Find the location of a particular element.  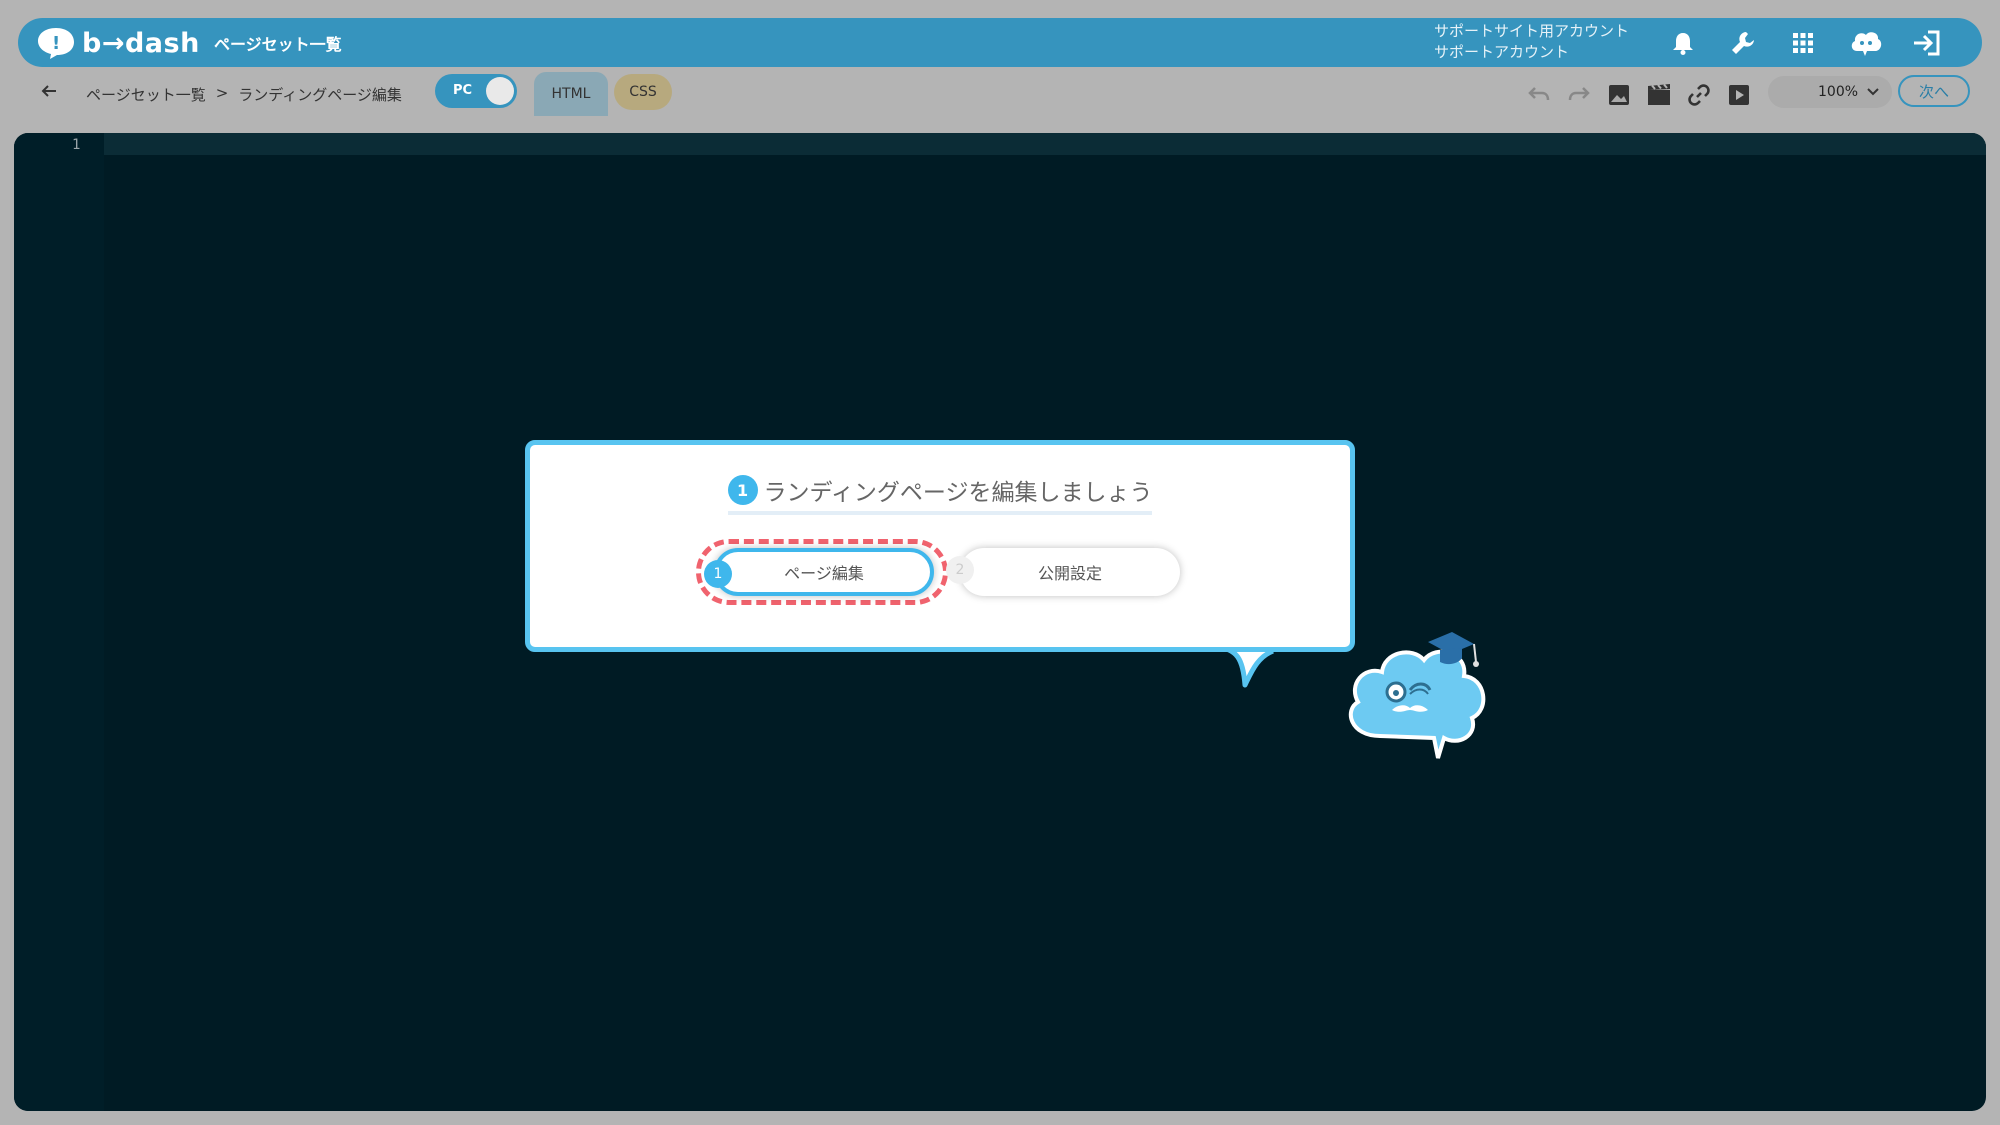

account-name: サポートサイト用アカウント is located at coordinates (1532, 31).